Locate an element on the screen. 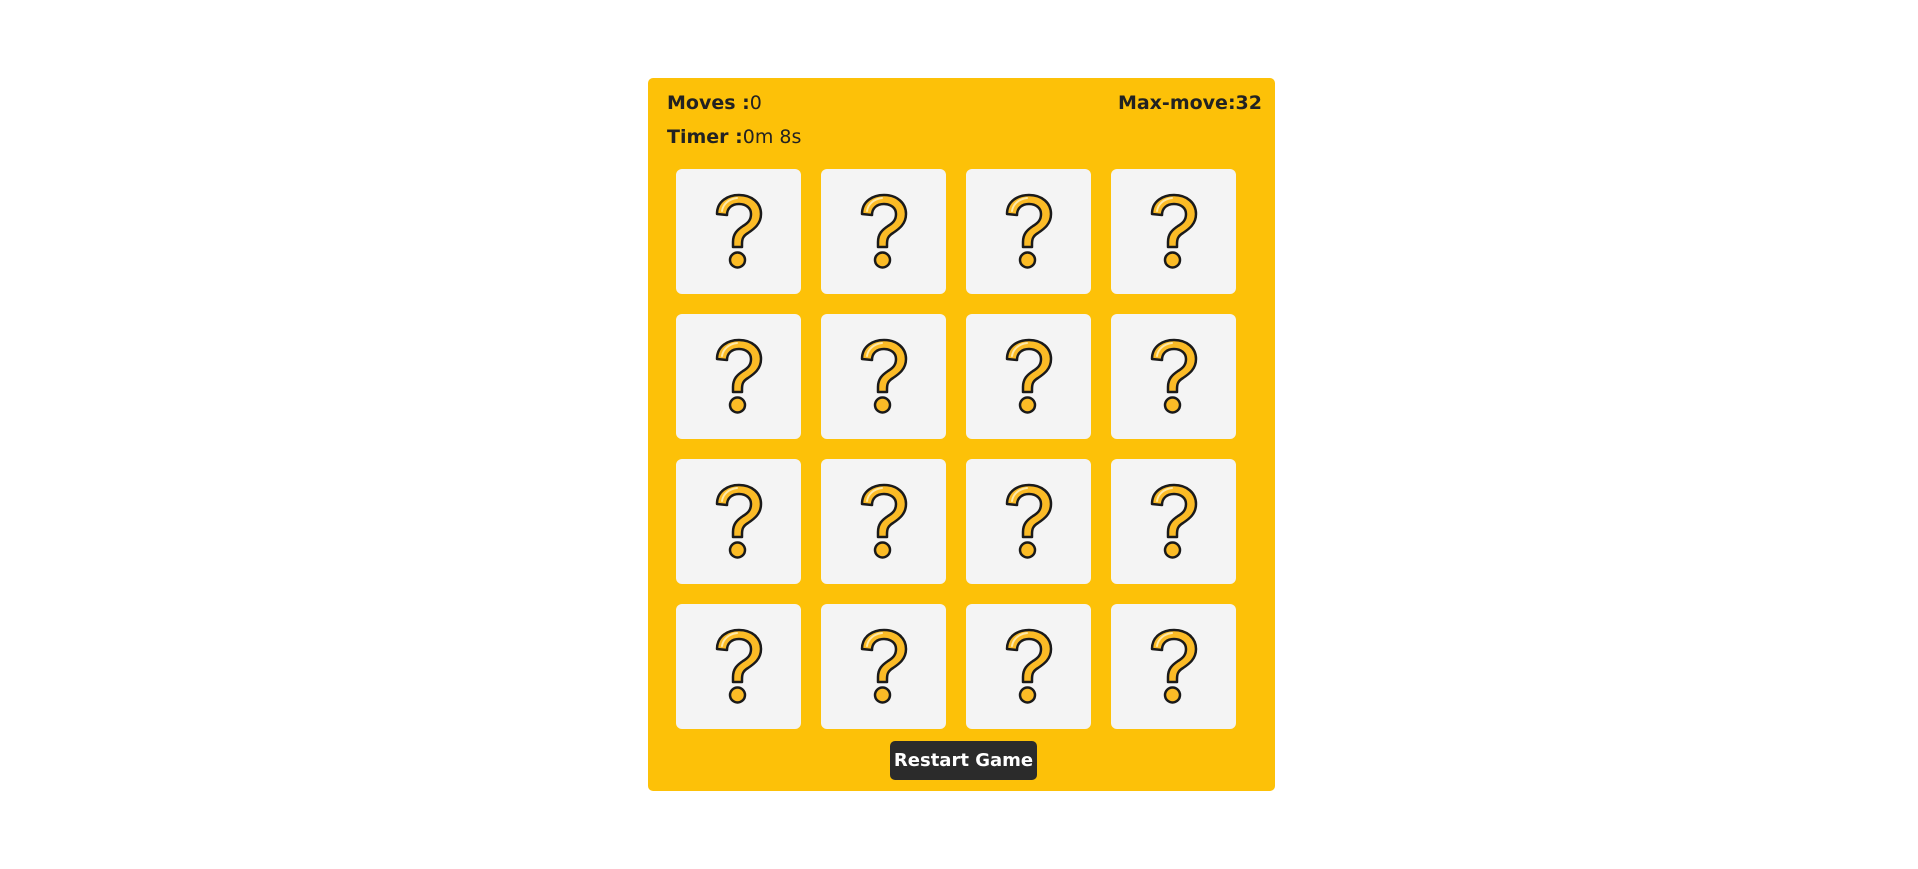  timer-value: 0m 8s is located at coordinates (772, 137).